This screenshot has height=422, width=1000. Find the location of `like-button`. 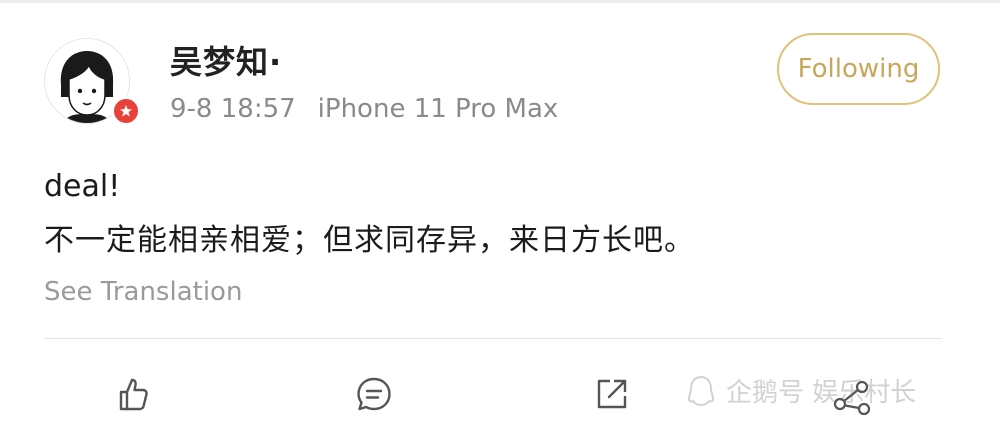

like-button is located at coordinates (132, 394).